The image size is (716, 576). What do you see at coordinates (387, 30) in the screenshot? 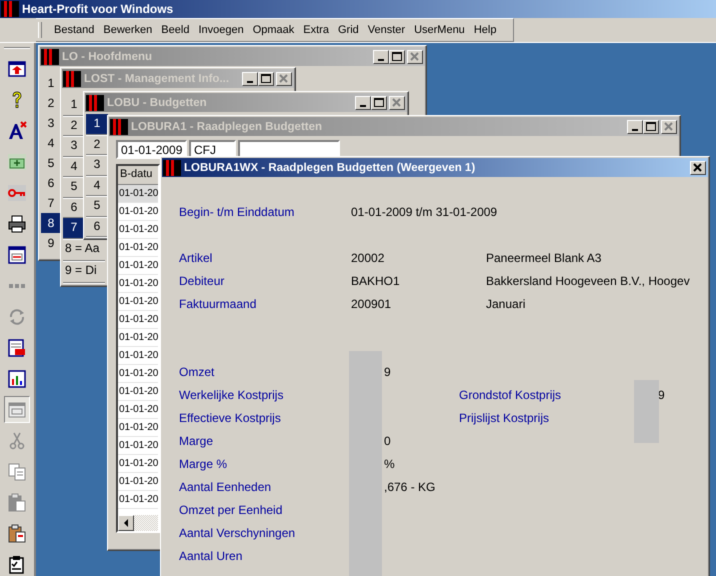
I see `menu-item: Venster` at bounding box center [387, 30].